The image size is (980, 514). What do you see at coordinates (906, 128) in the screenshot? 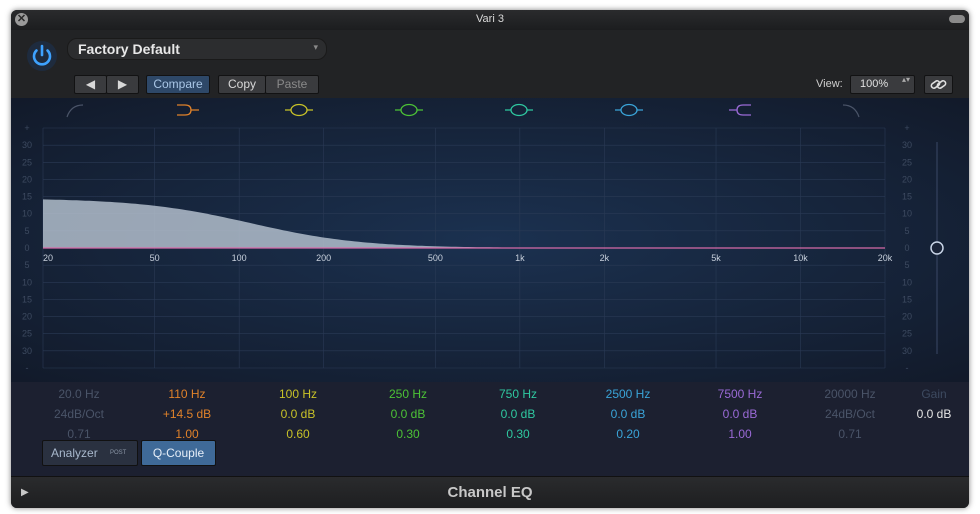
I see `gain-tick-label: +` at bounding box center [906, 128].